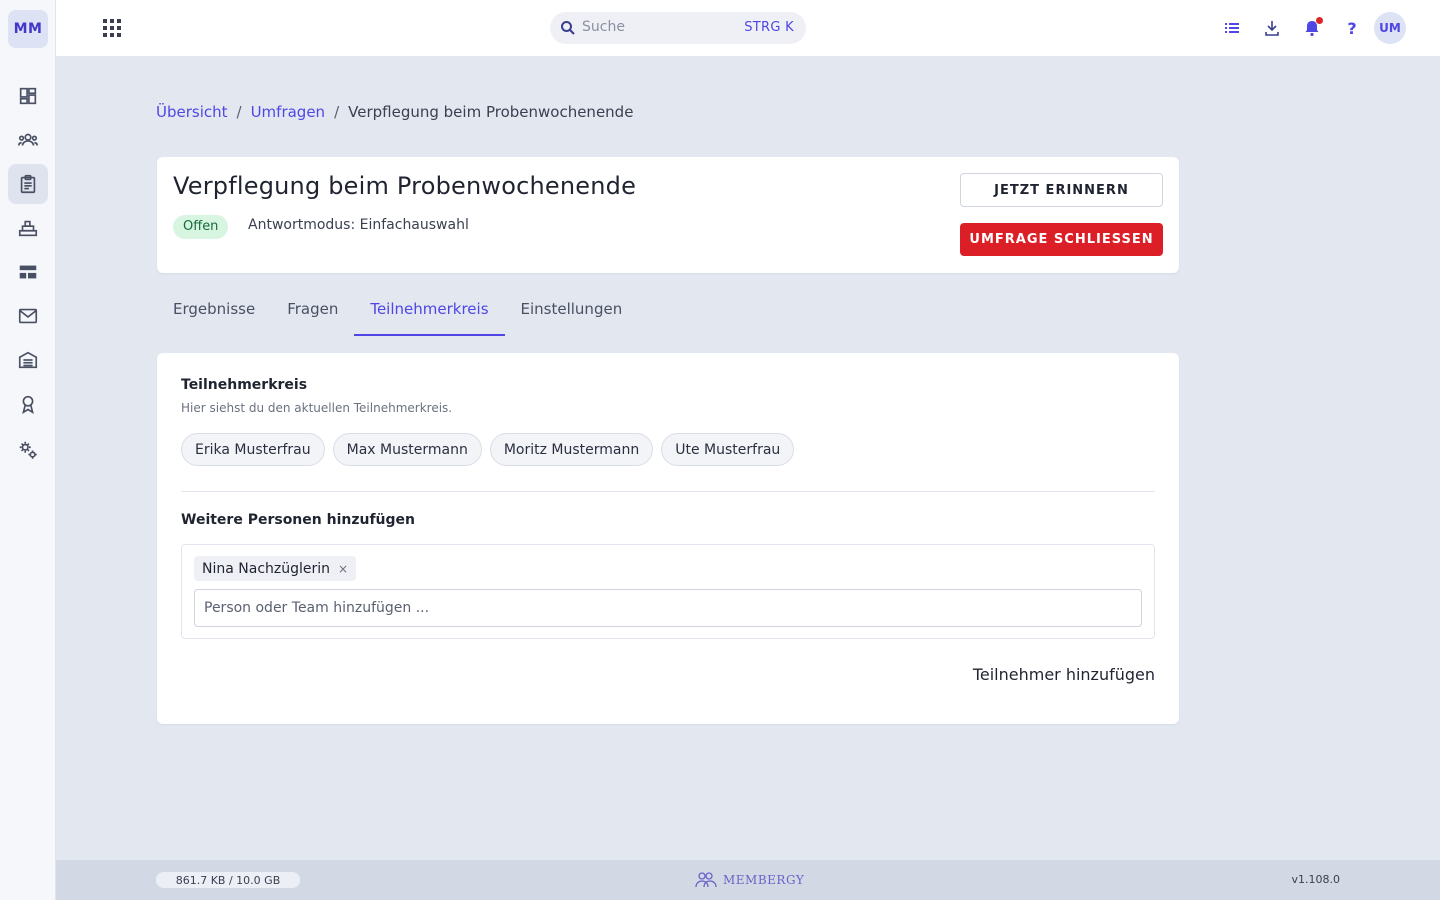 The width and height of the screenshot is (1440, 900). What do you see at coordinates (298, 520) in the screenshot?
I see `add-people-title: Weitere Personen hinzufügen` at bounding box center [298, 520].